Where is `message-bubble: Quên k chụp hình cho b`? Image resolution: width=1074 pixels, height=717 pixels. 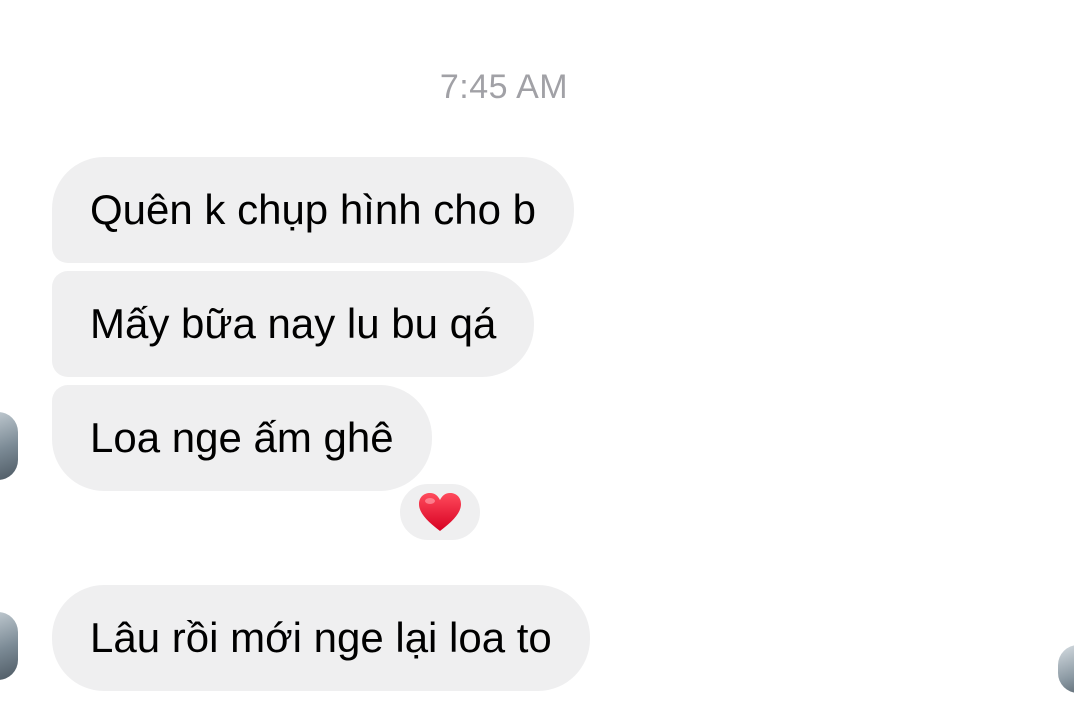
message-bubble: Quên k chụp hình cho b is located at coordinates (313, 210).